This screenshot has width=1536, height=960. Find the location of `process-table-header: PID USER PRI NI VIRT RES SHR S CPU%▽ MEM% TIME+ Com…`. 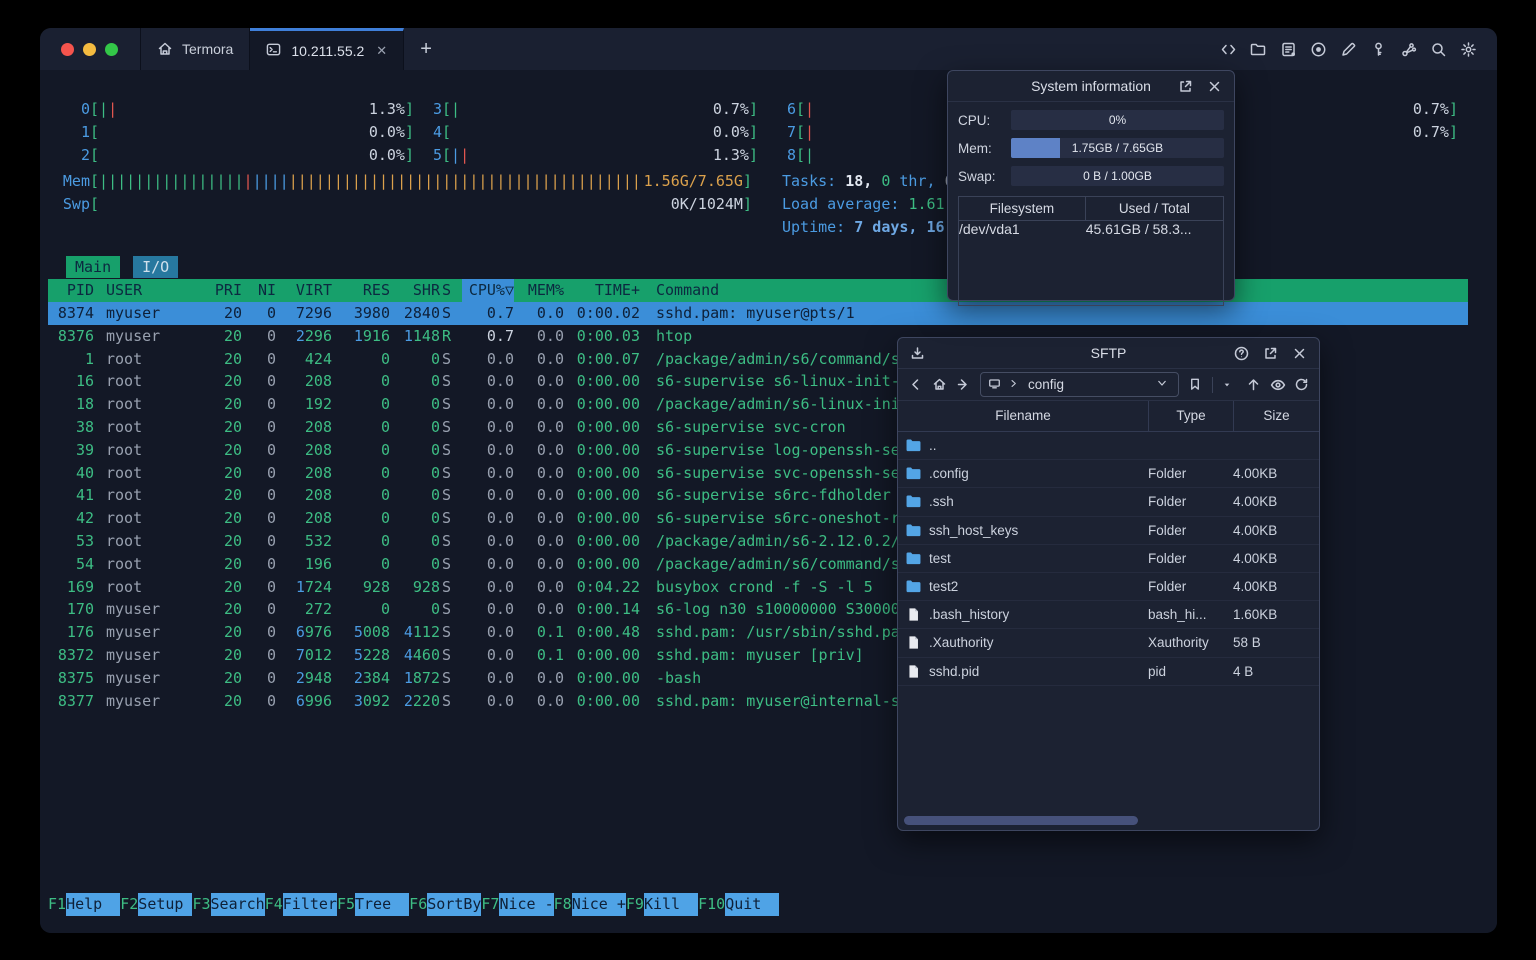

process-table-header: PID USER PRI NI VIRT RES SHR S CPU%▽ MEM% TIME+ Com… is located at coordinates (758, 290).